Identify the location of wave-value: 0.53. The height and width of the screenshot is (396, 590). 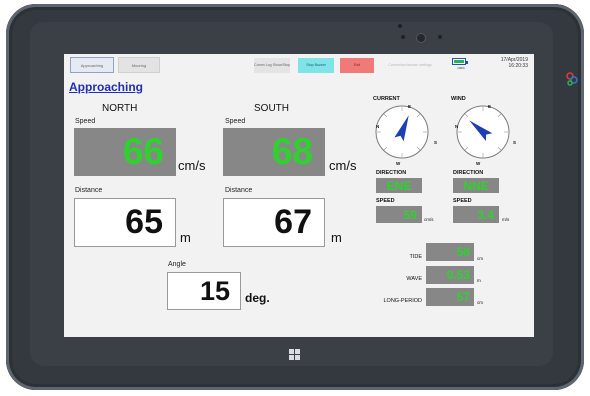
(450, 275).